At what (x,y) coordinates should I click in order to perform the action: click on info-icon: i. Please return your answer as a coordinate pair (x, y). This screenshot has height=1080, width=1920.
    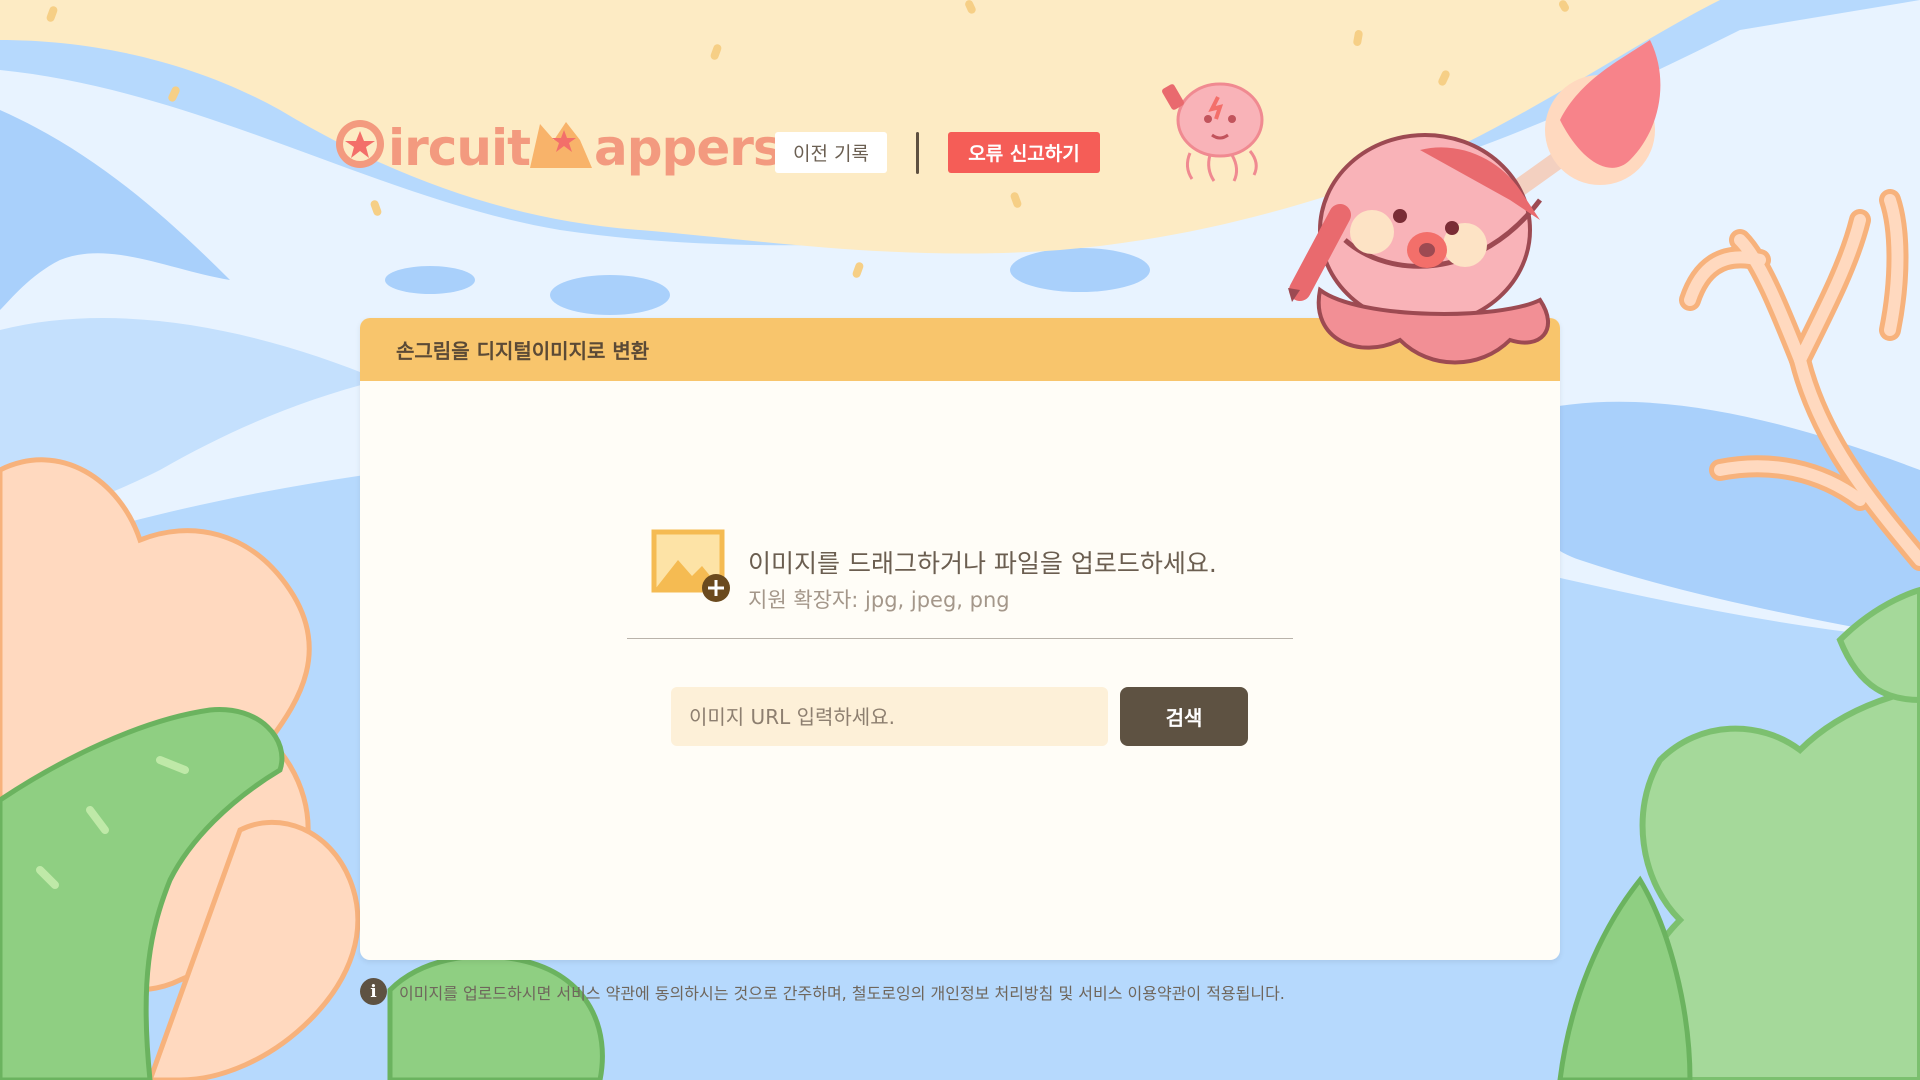
    Looking at the image, I should click on (373, 991).